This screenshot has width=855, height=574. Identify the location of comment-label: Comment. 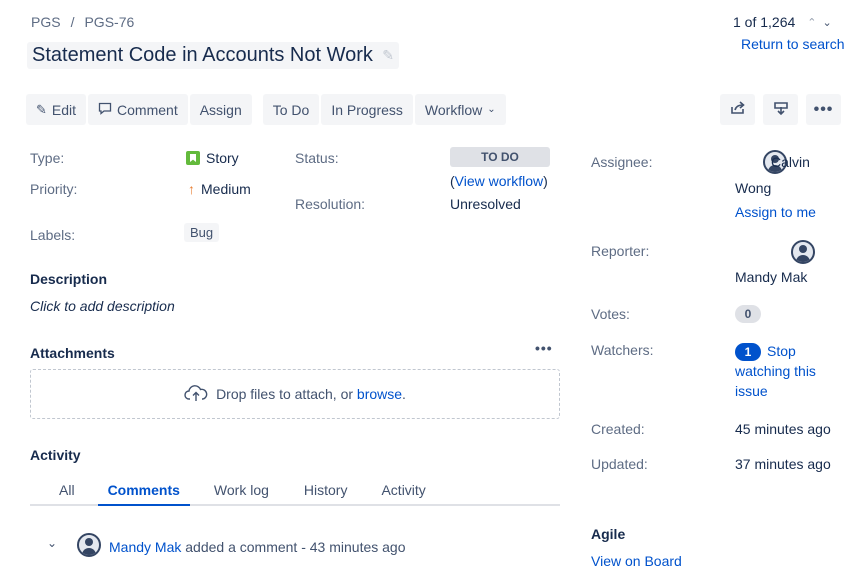
(147, 109).